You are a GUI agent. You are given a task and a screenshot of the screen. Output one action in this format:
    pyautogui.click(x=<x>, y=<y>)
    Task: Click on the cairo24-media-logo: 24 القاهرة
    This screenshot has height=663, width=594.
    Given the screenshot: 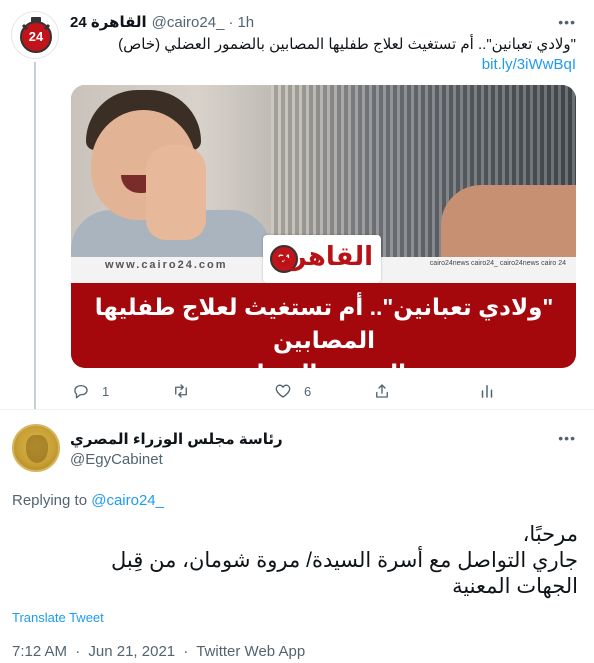 What is the action you would take?
    pyautogui.click(x=322, y=259)
    